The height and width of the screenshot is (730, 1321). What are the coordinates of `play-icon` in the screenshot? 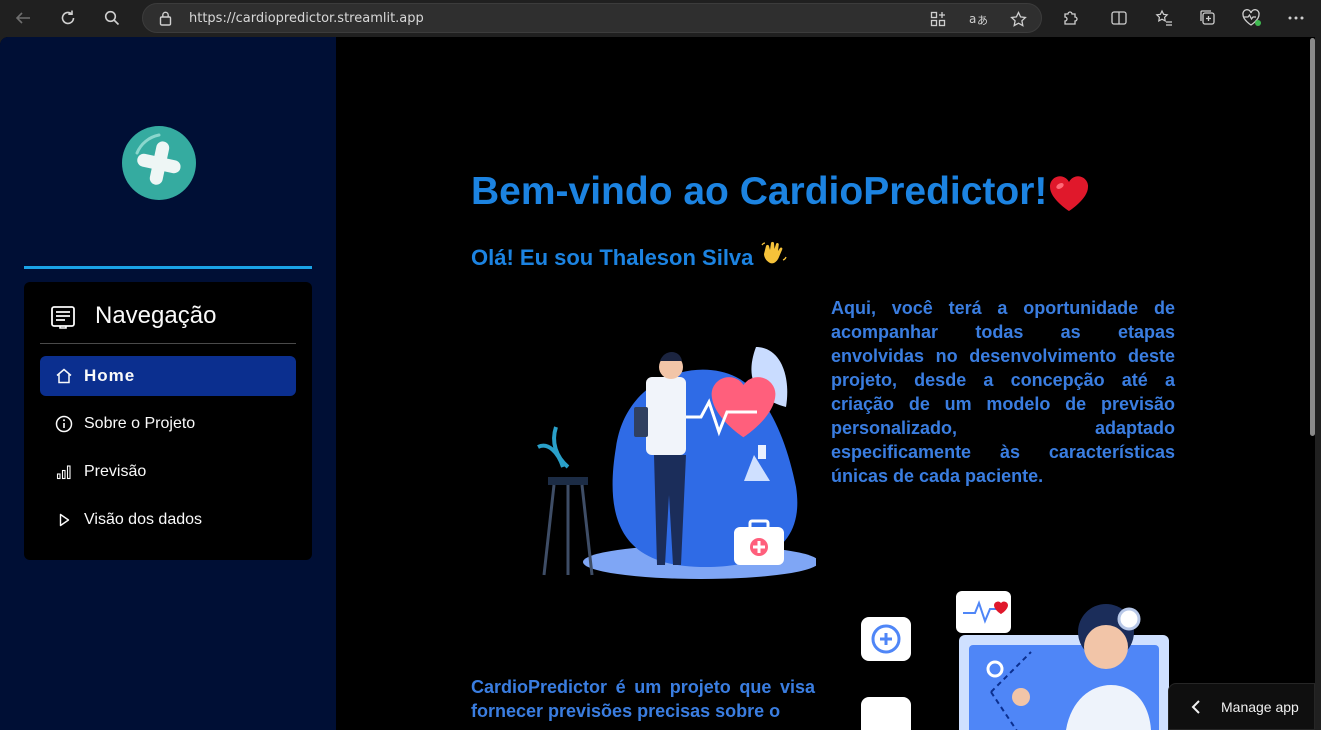 It's located at (64, 520).